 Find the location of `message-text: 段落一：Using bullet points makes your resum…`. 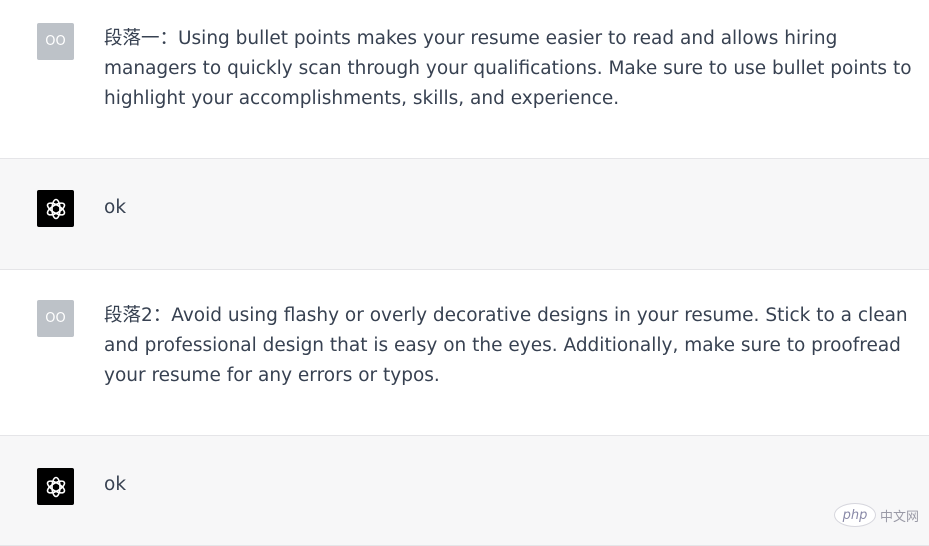

message-text: 段落一：Using bullet points makes your resum… is located at coordinates (508, 68).